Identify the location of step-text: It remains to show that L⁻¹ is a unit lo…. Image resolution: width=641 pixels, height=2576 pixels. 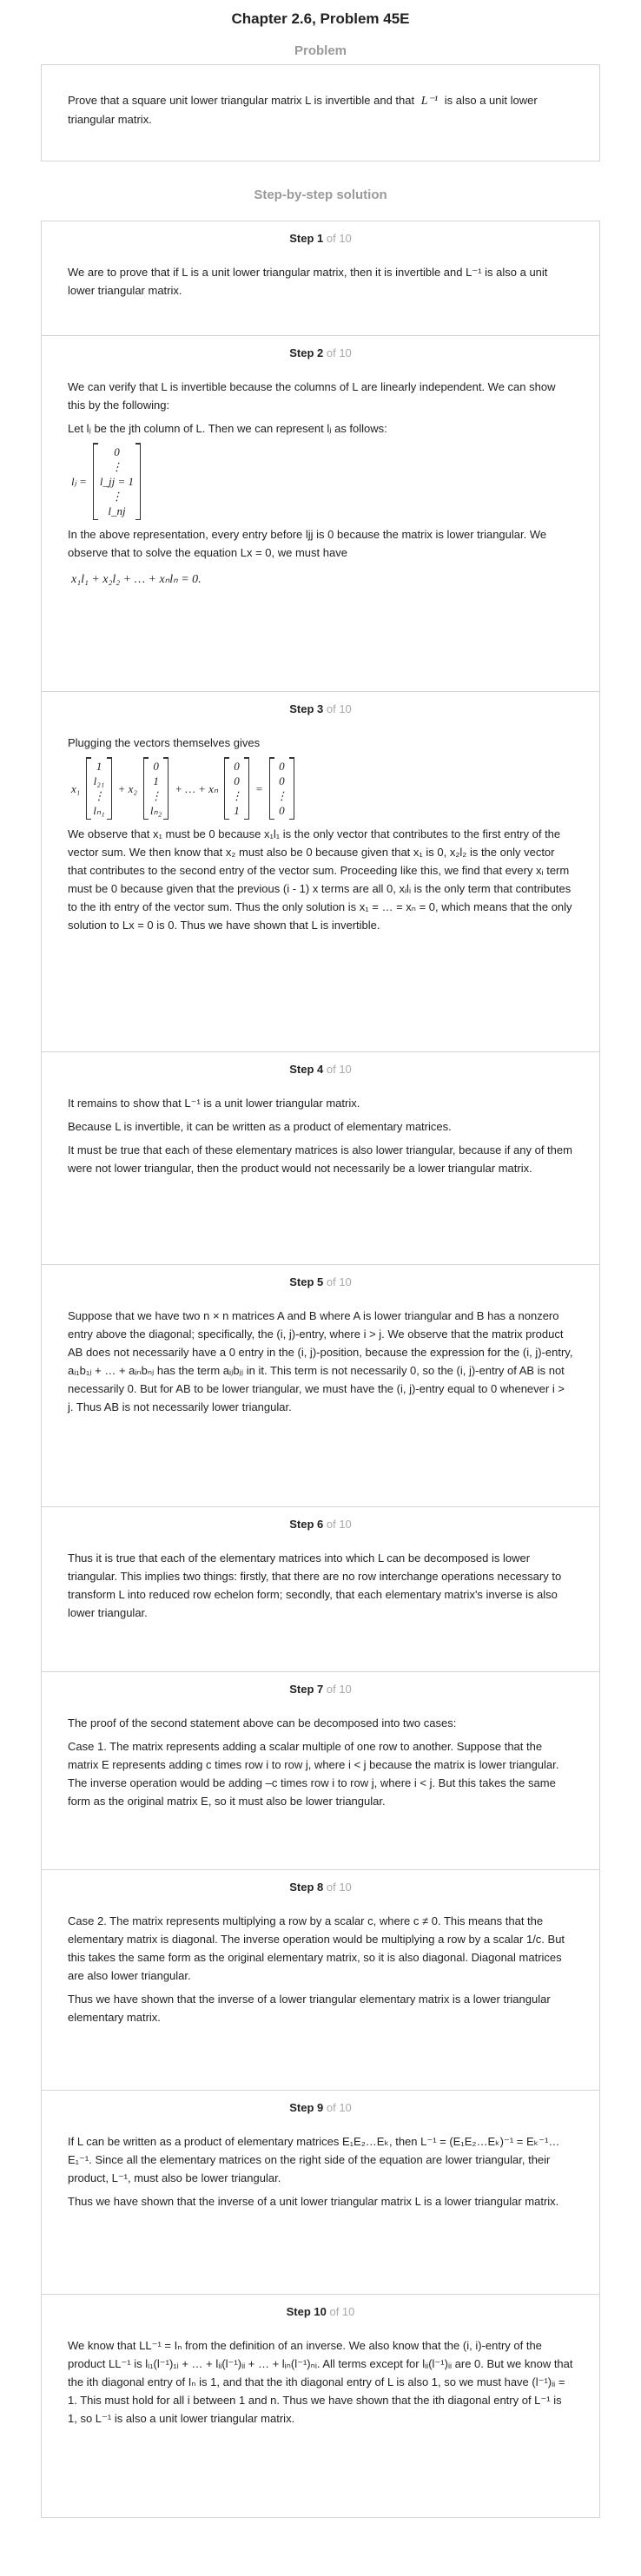
(214, 1103).